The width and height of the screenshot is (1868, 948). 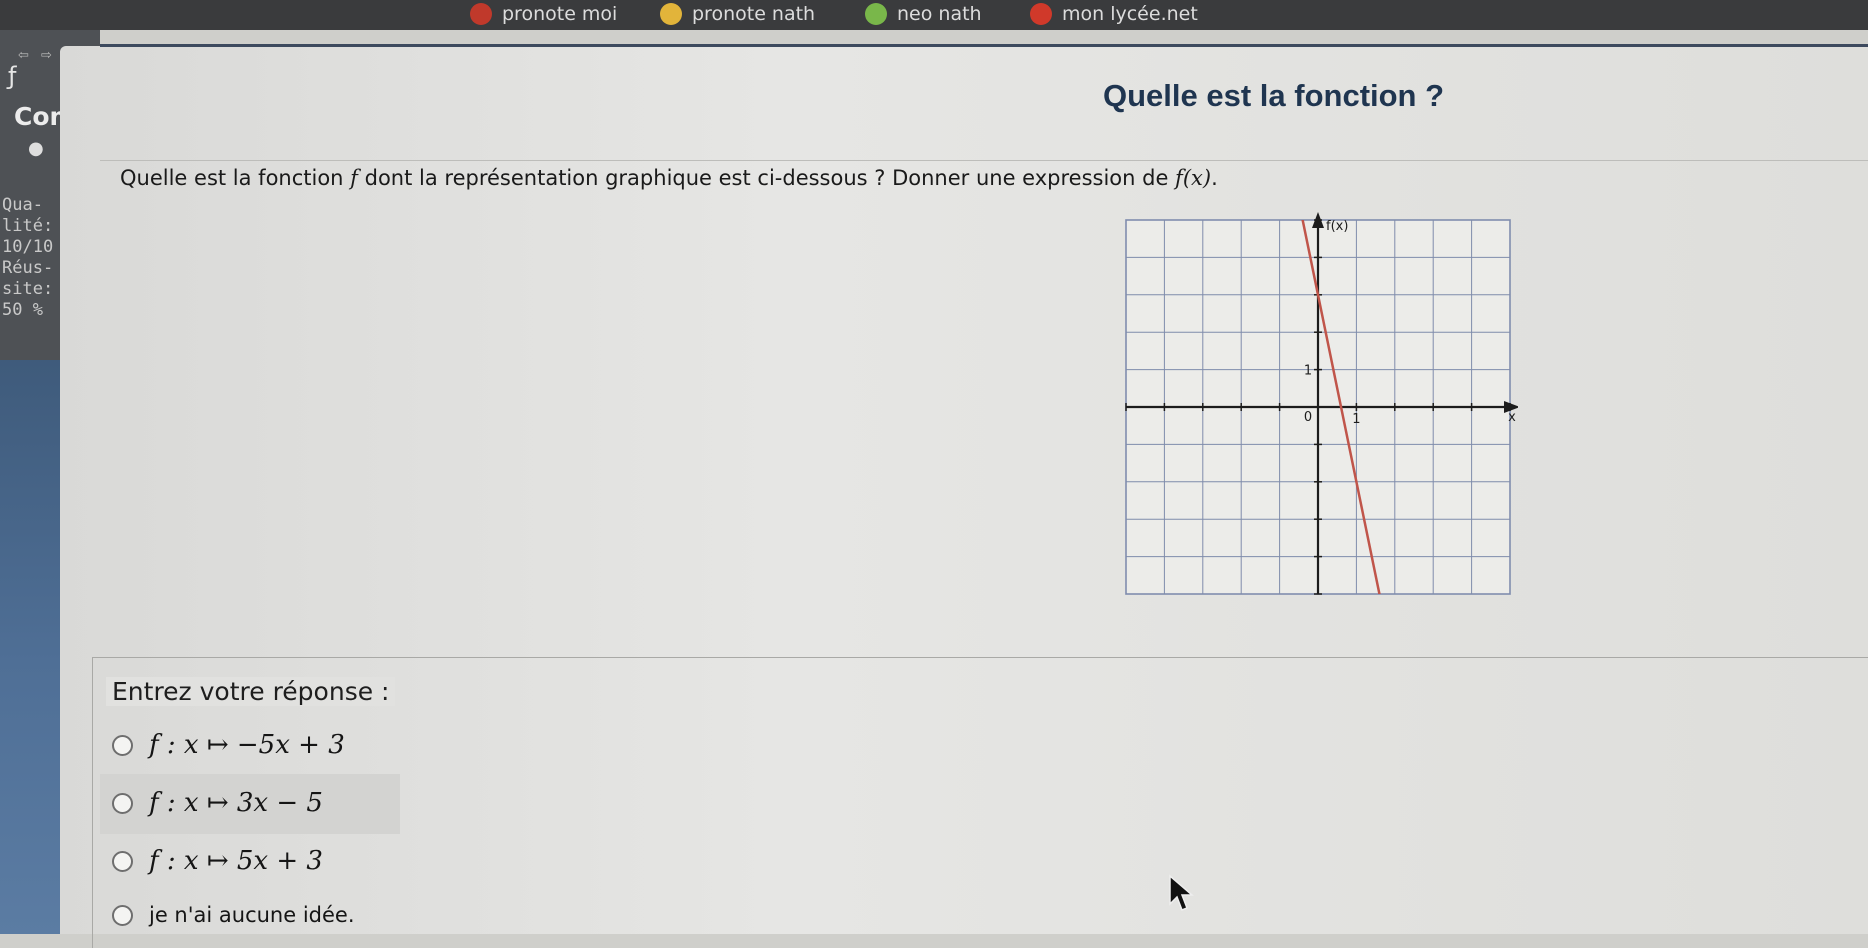 I want to click on bookmark-label: neo nath, so click(x=939, y=14).